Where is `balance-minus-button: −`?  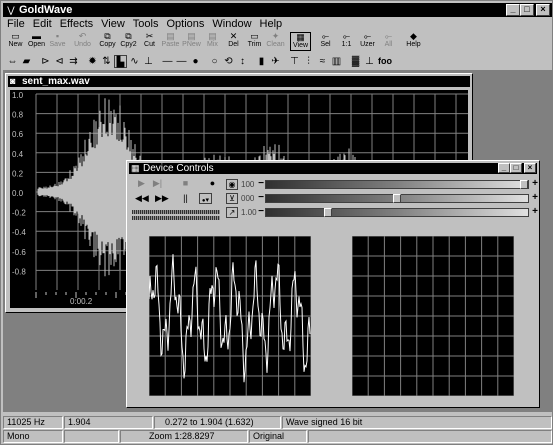
balance-minus-button: − is located at coordinates (261, 198).